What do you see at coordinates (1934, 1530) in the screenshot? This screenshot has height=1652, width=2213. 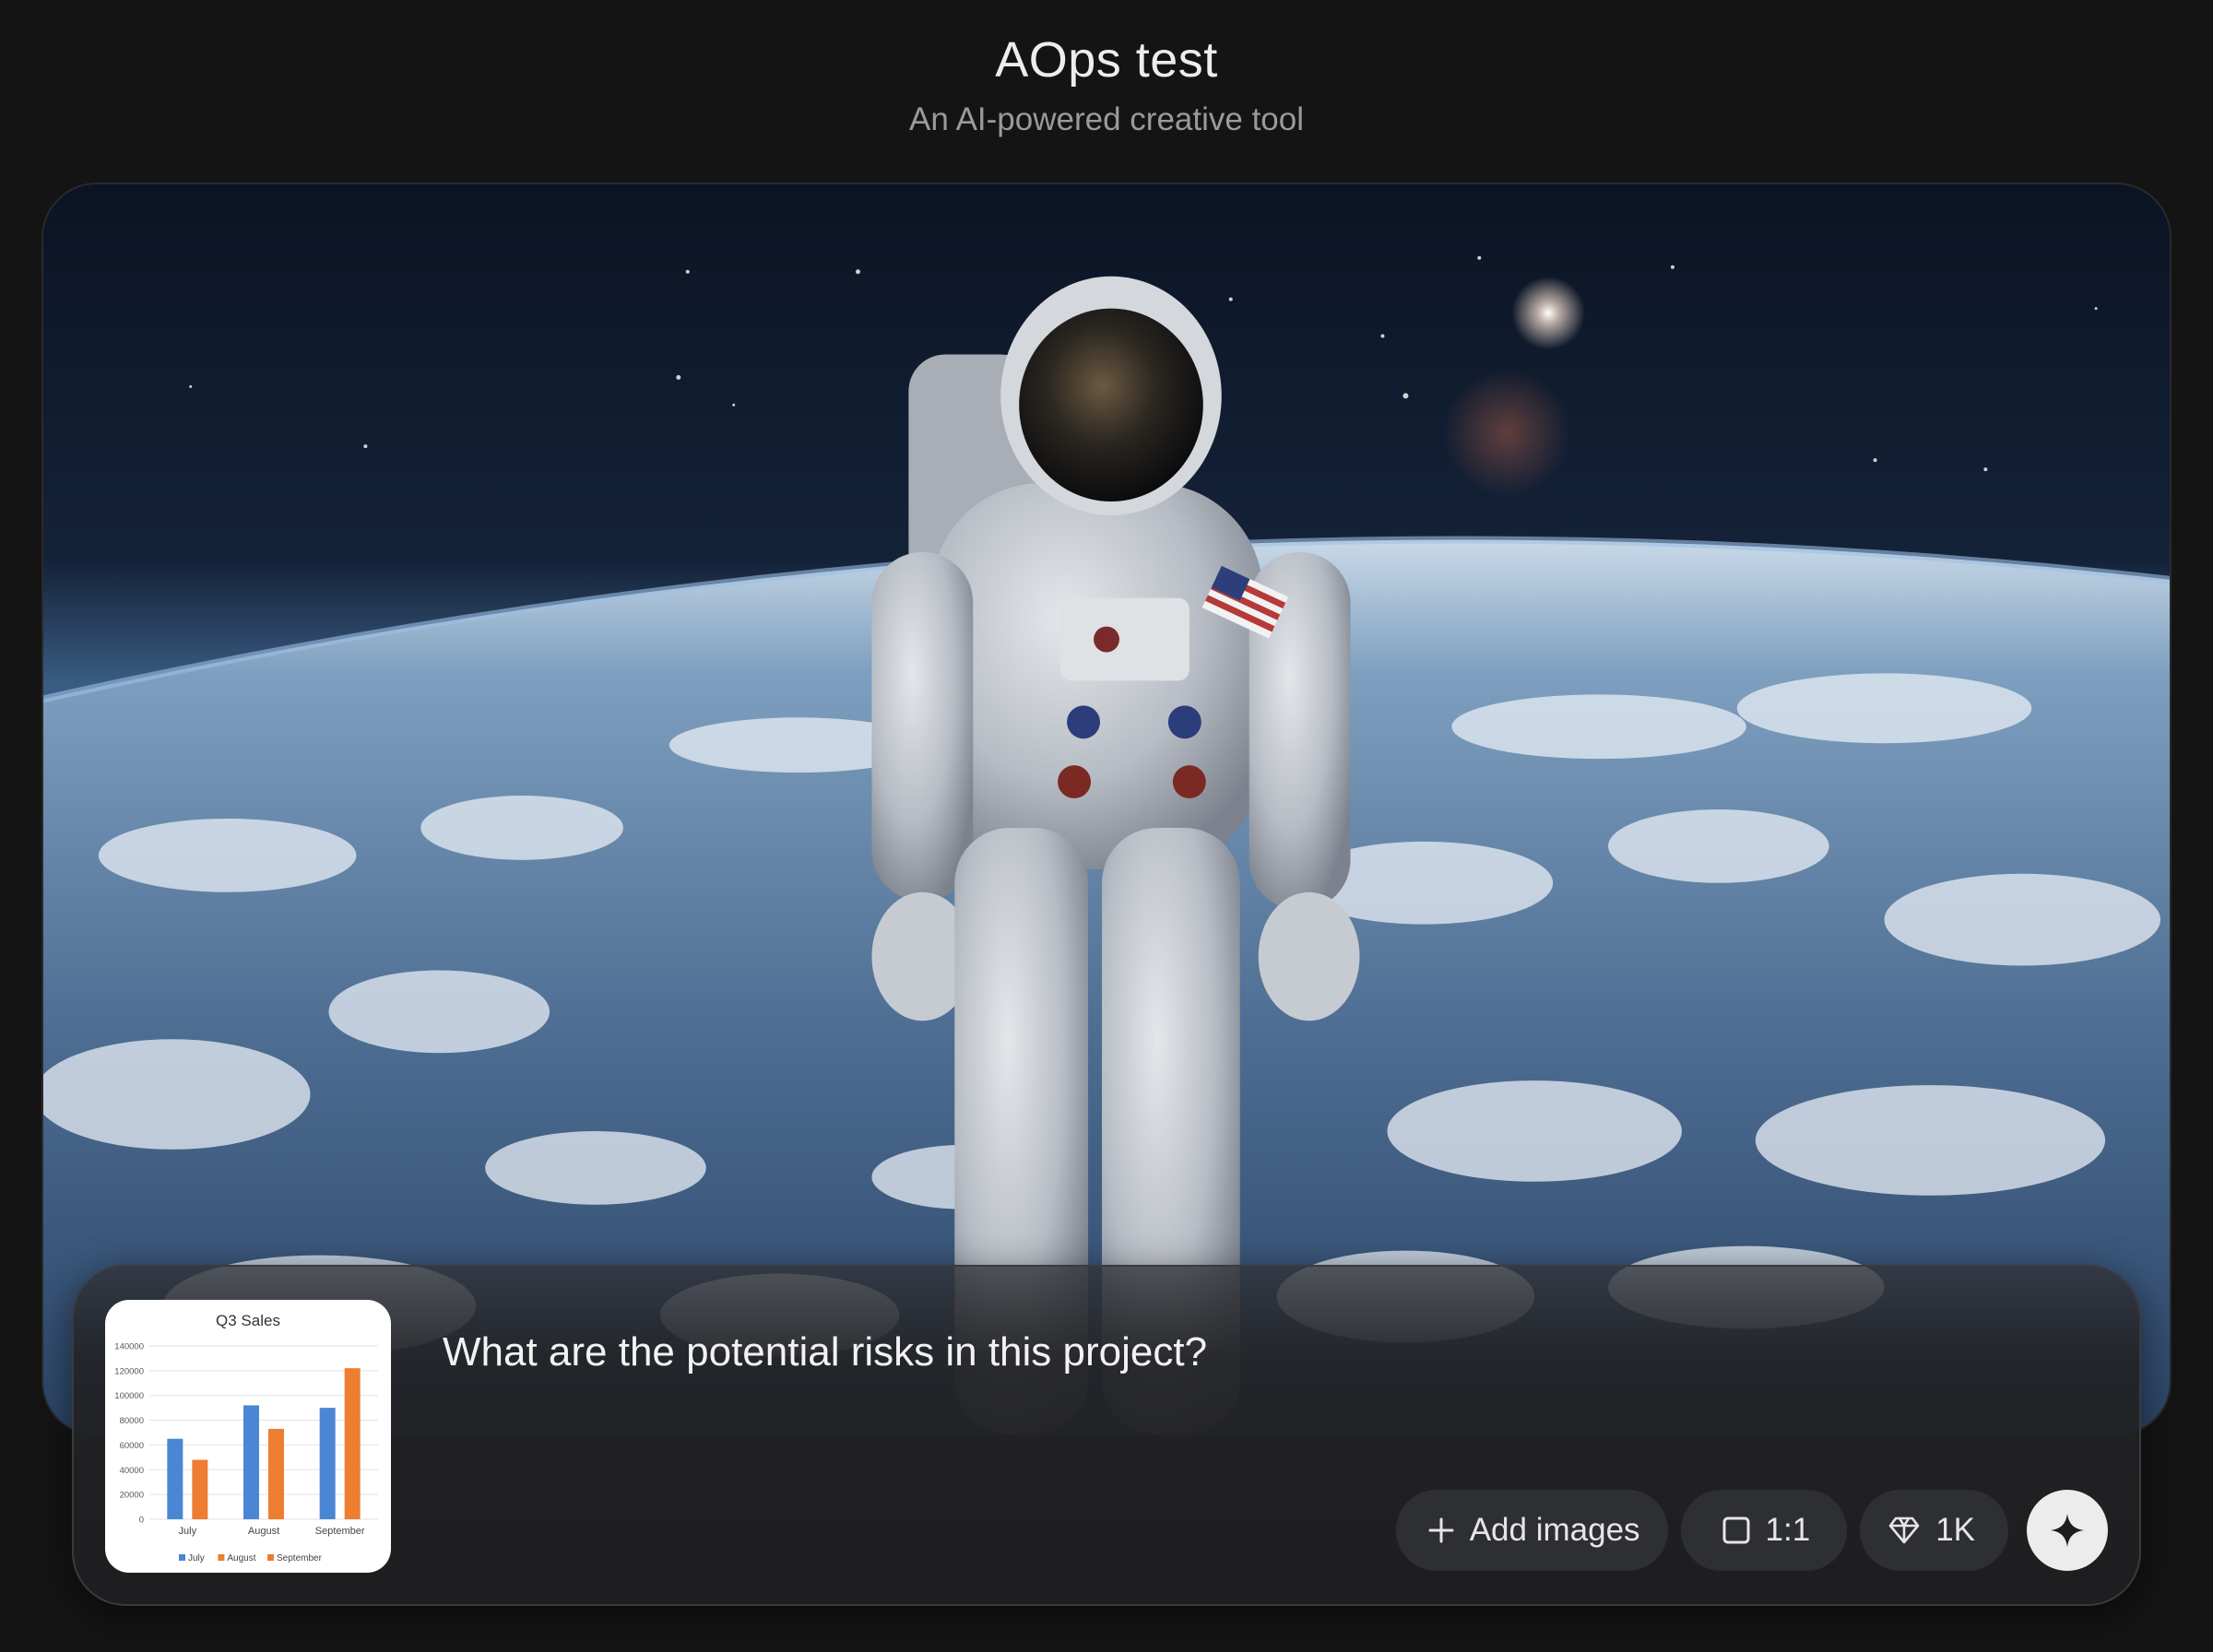 I see `quality-button: 1K` at bounding box center [1934, 1530].